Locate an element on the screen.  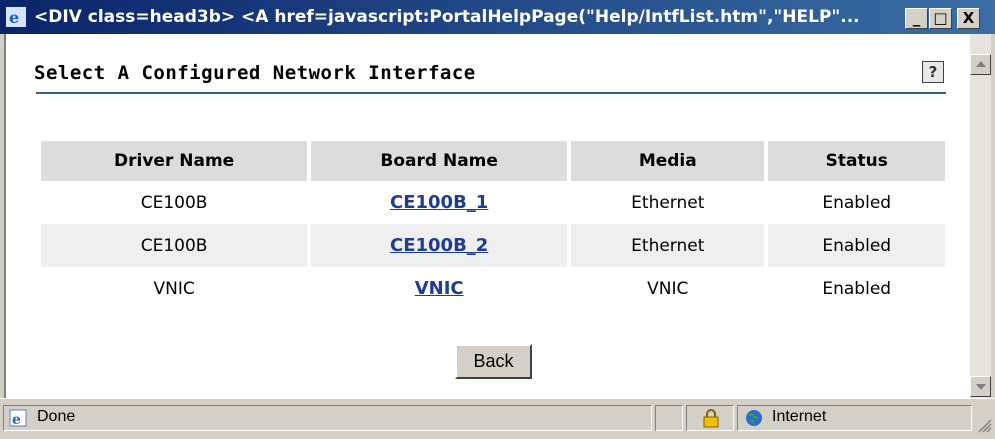
table-row: CE100B CE100B_1 Ethernet Enabled is located at coordinates (493, 202).